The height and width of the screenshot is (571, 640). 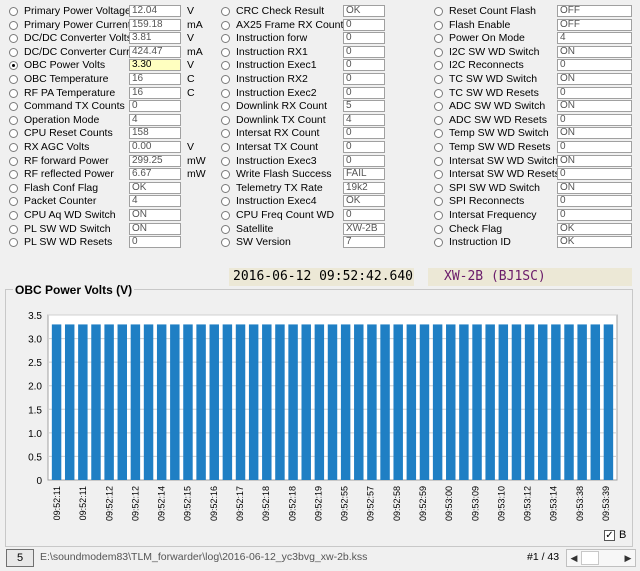 I want to click on telemetry-value: 159.18, so click(x=155, y=24).